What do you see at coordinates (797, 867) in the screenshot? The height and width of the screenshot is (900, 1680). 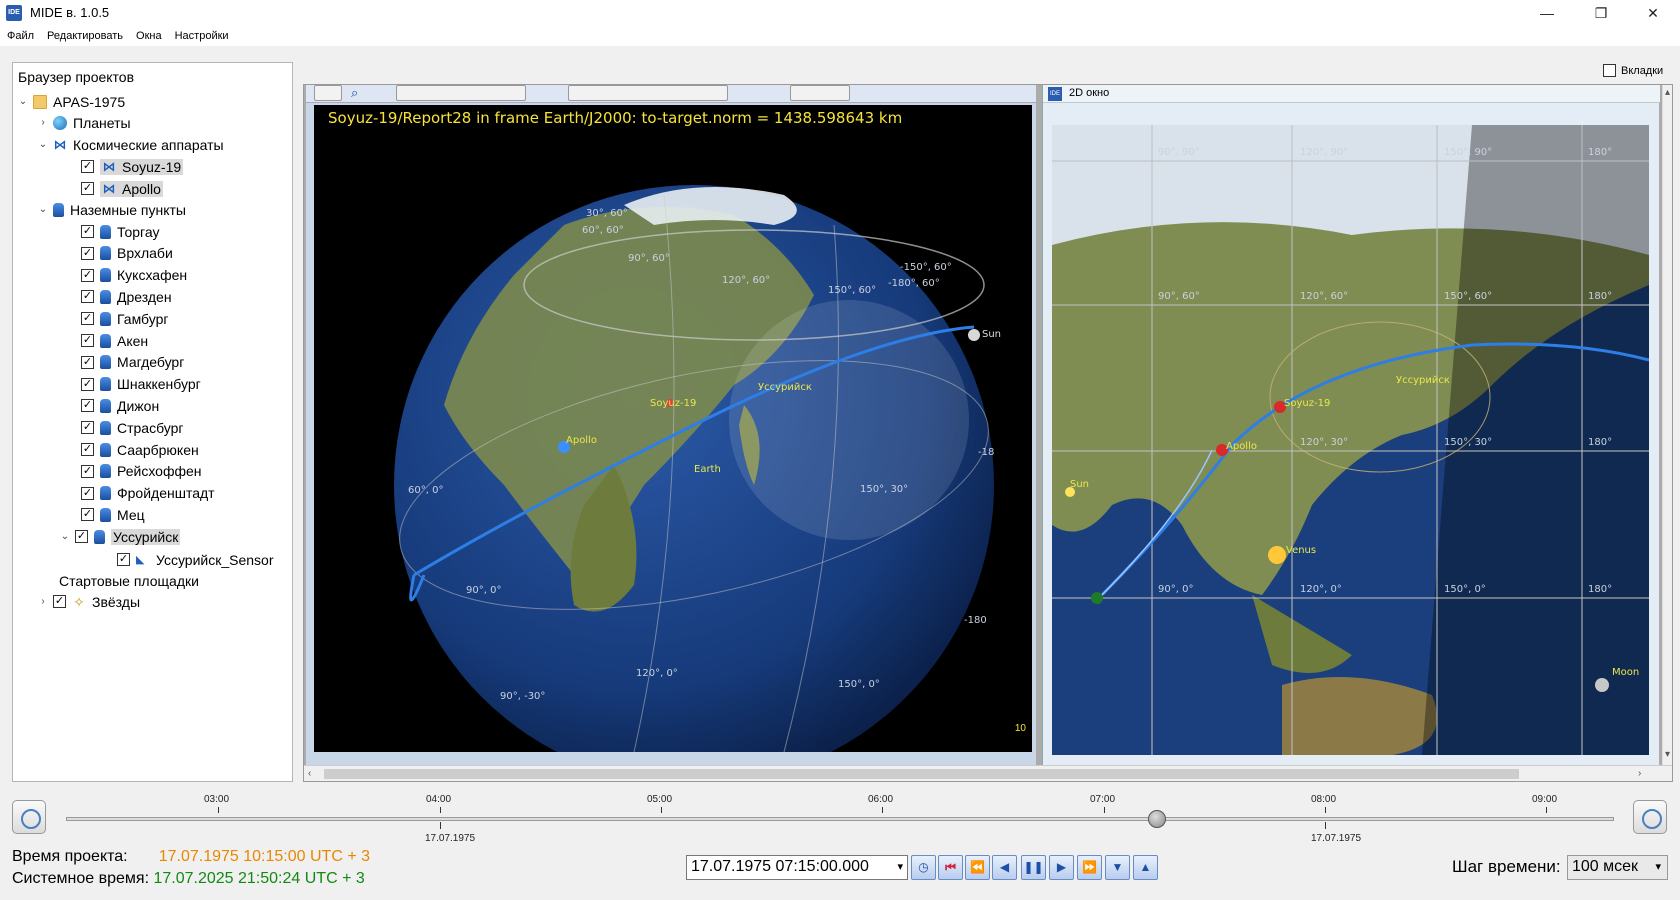 I see `datetime-input: 17.07.1975 07:15:00.000 ▾` at bounding box center [797, 867].